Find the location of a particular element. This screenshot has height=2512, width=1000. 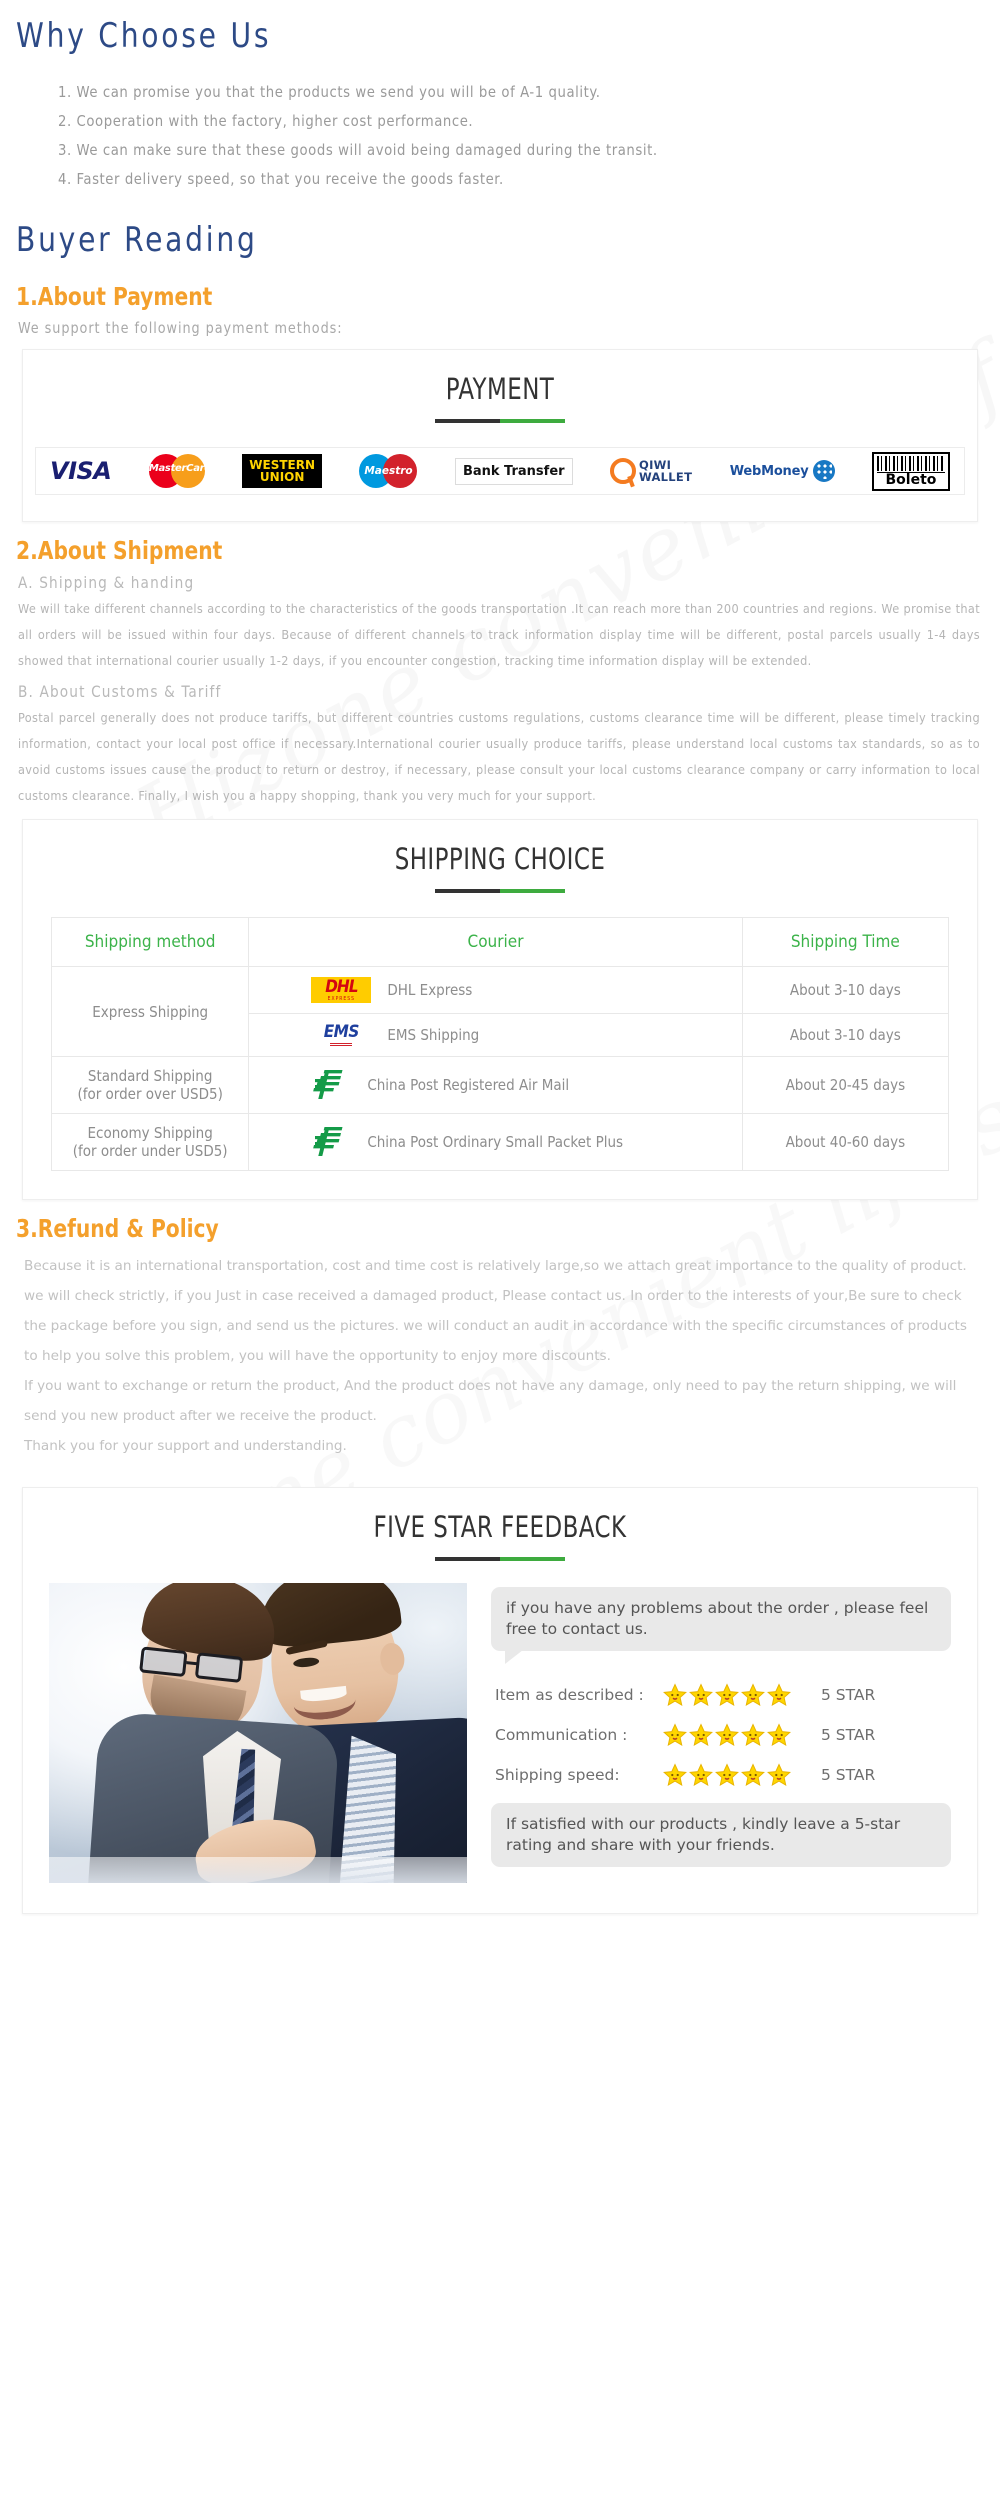

method-economy: Economy Shipping (for order under USD5) is located at coordinates (150, 1142).